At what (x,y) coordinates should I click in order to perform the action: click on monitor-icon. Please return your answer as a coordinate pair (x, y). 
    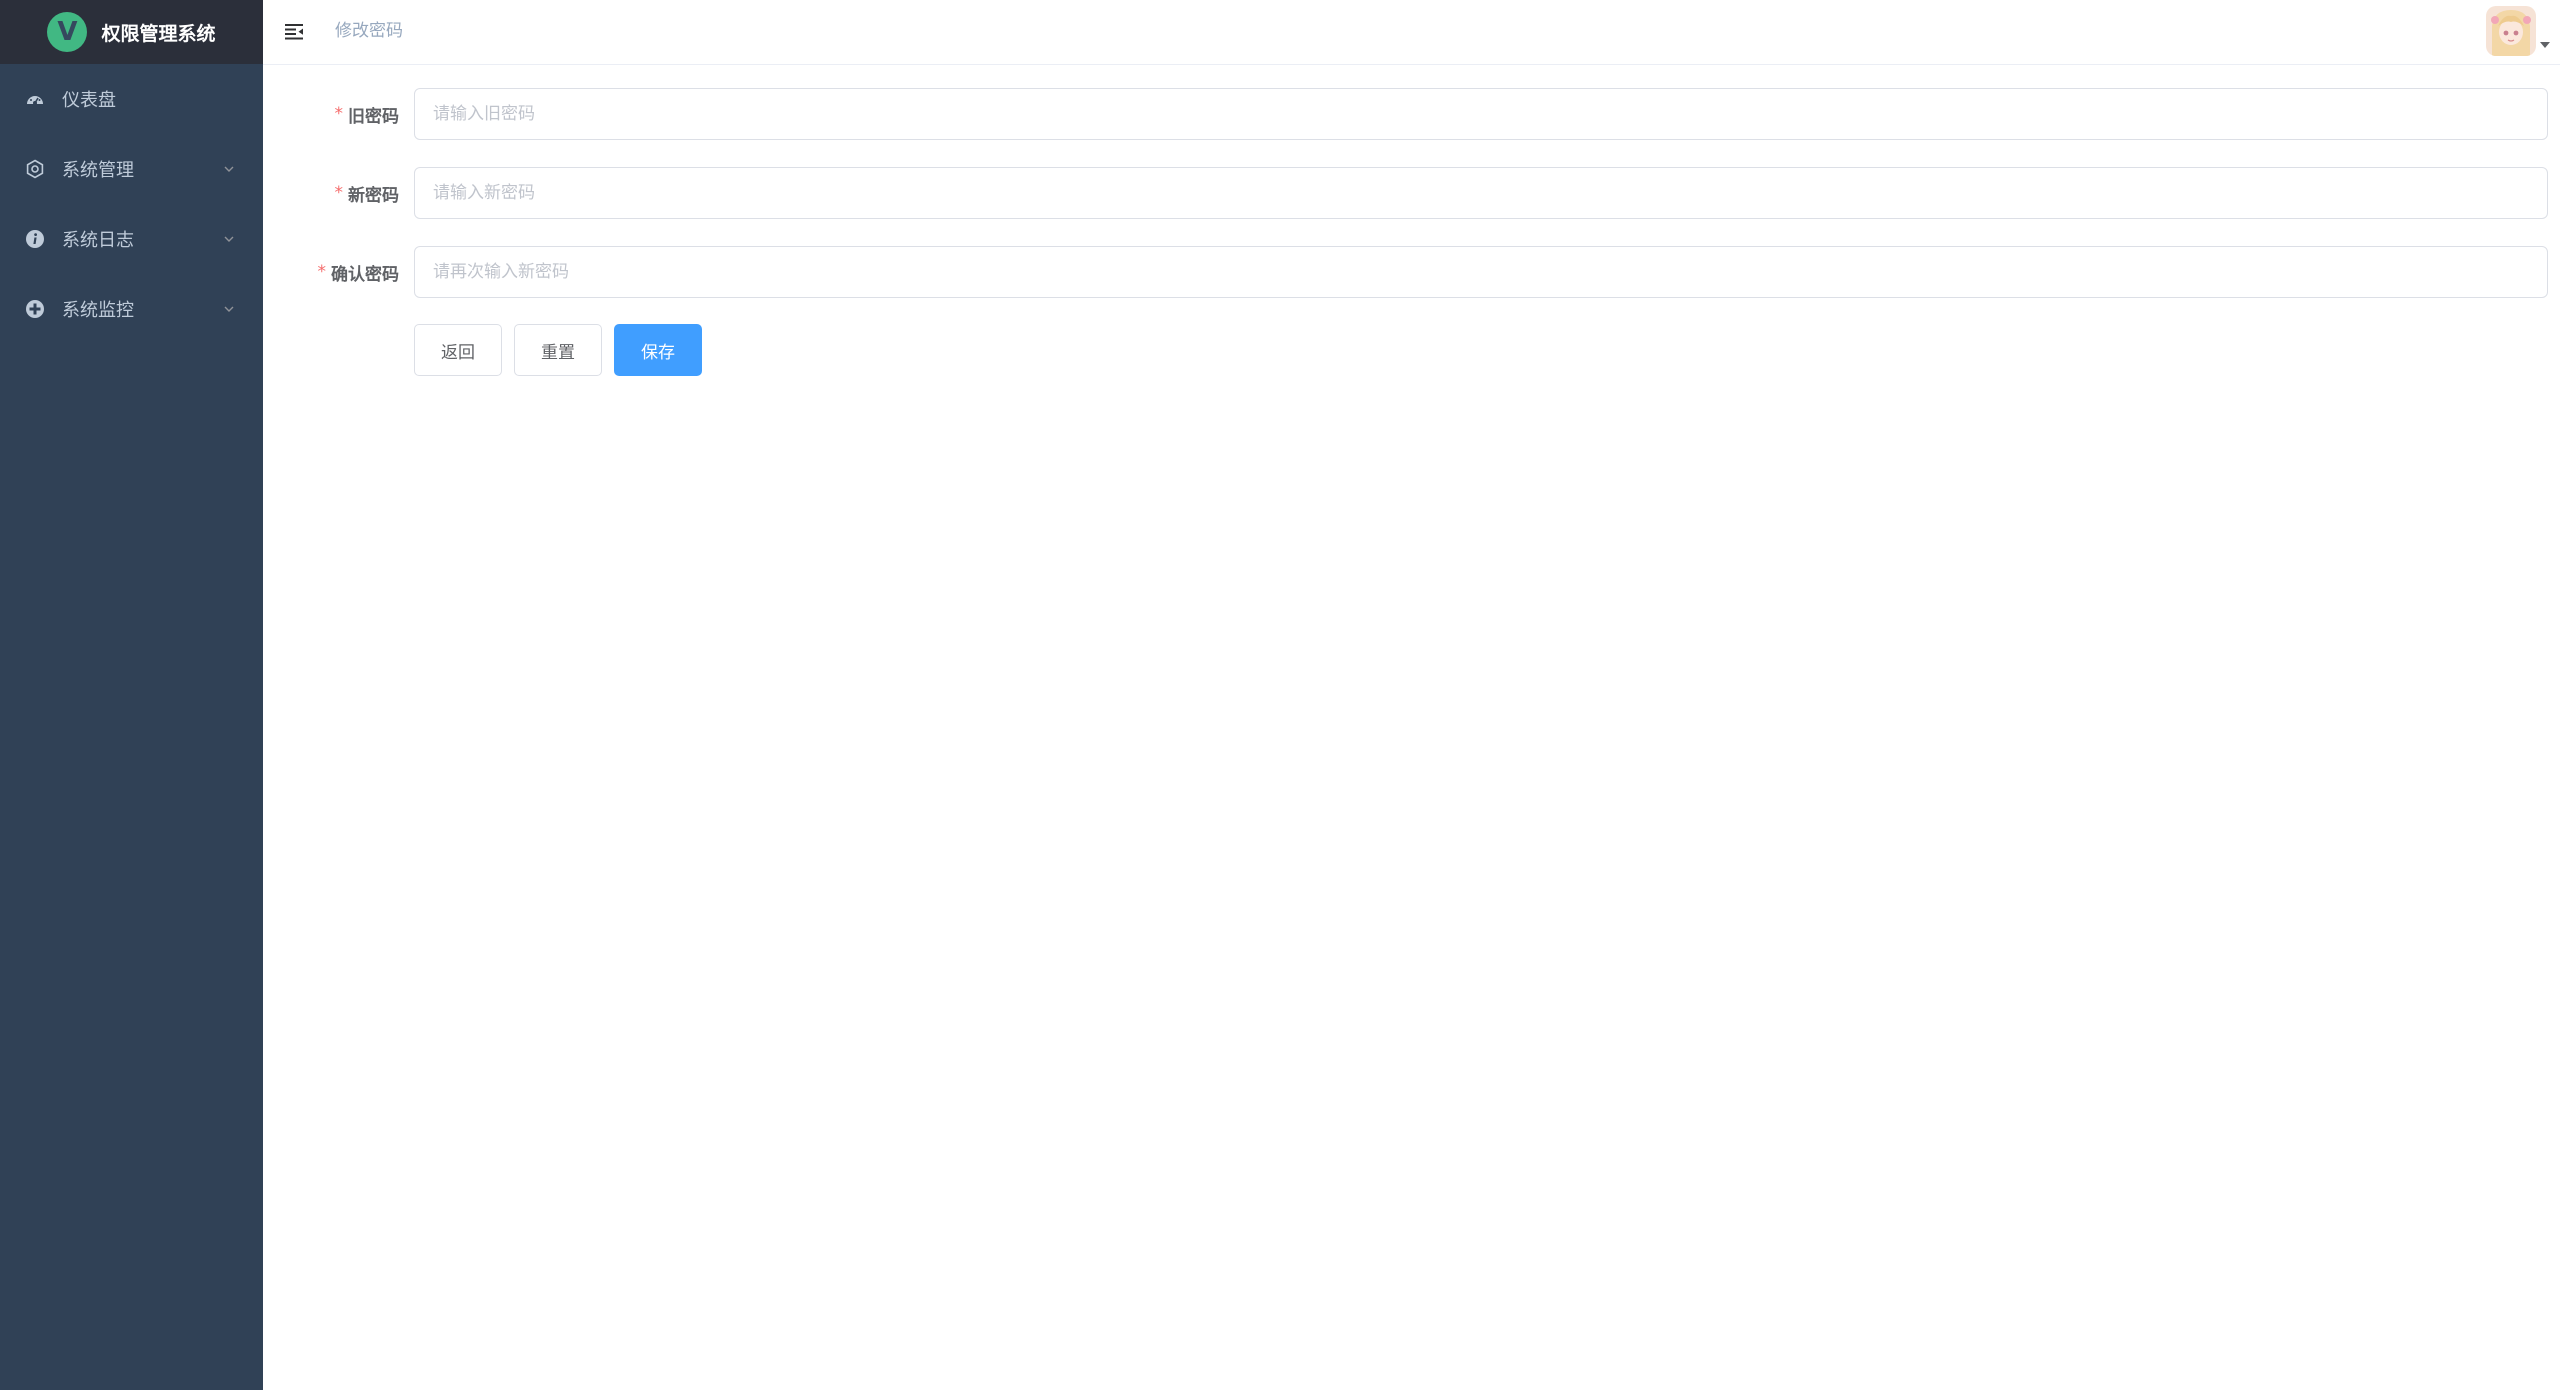
    Looking at the image, I should click on (35, 309).